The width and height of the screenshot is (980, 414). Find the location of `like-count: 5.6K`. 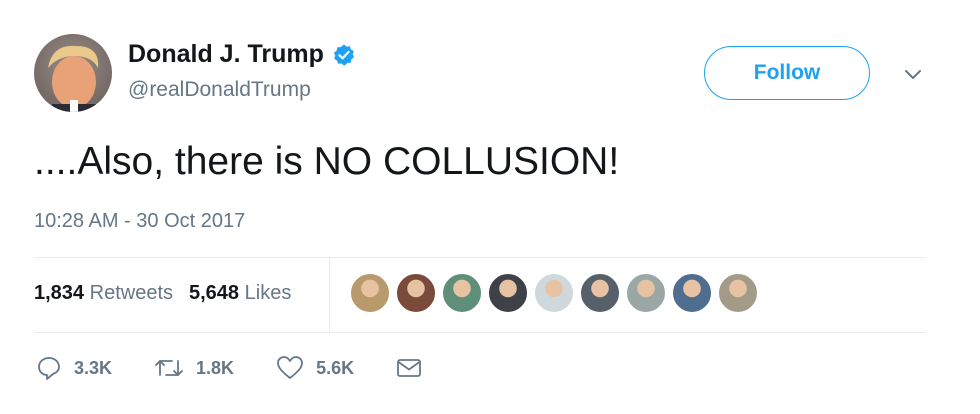

like-count: 5.6K is located at coordinates (335, 367).